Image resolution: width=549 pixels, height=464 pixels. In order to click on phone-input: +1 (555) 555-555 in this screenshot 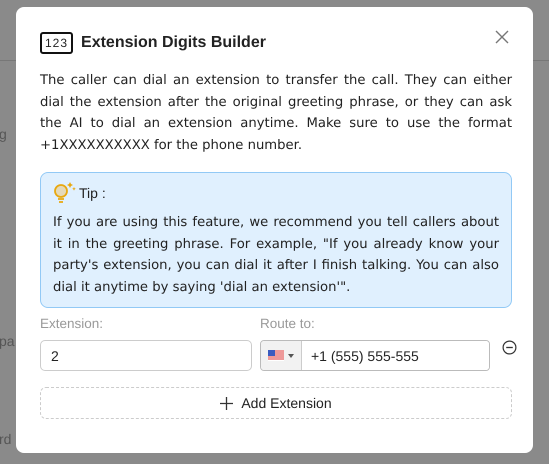, I will do `click(375, 355)`.